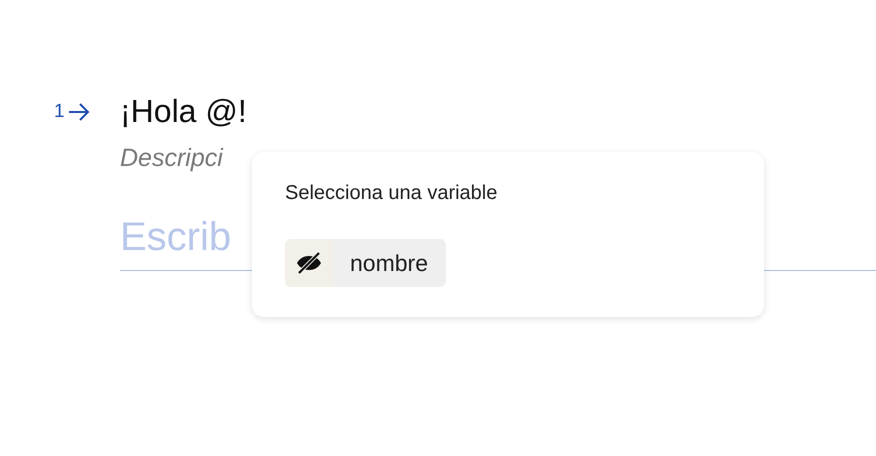 This screenshot has width=876, height=456. Describe the element at coordinates (391, 193) in the screenshot. I see `menu-title: Selecciona una variable` at that location.